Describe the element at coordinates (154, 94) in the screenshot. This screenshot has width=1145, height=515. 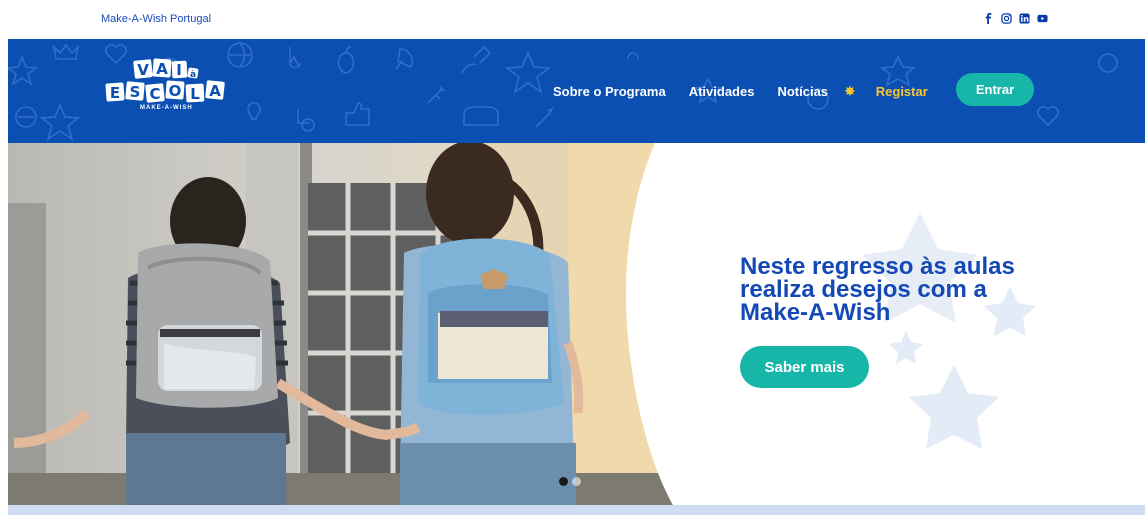
I see `svg-text: C` at that location.